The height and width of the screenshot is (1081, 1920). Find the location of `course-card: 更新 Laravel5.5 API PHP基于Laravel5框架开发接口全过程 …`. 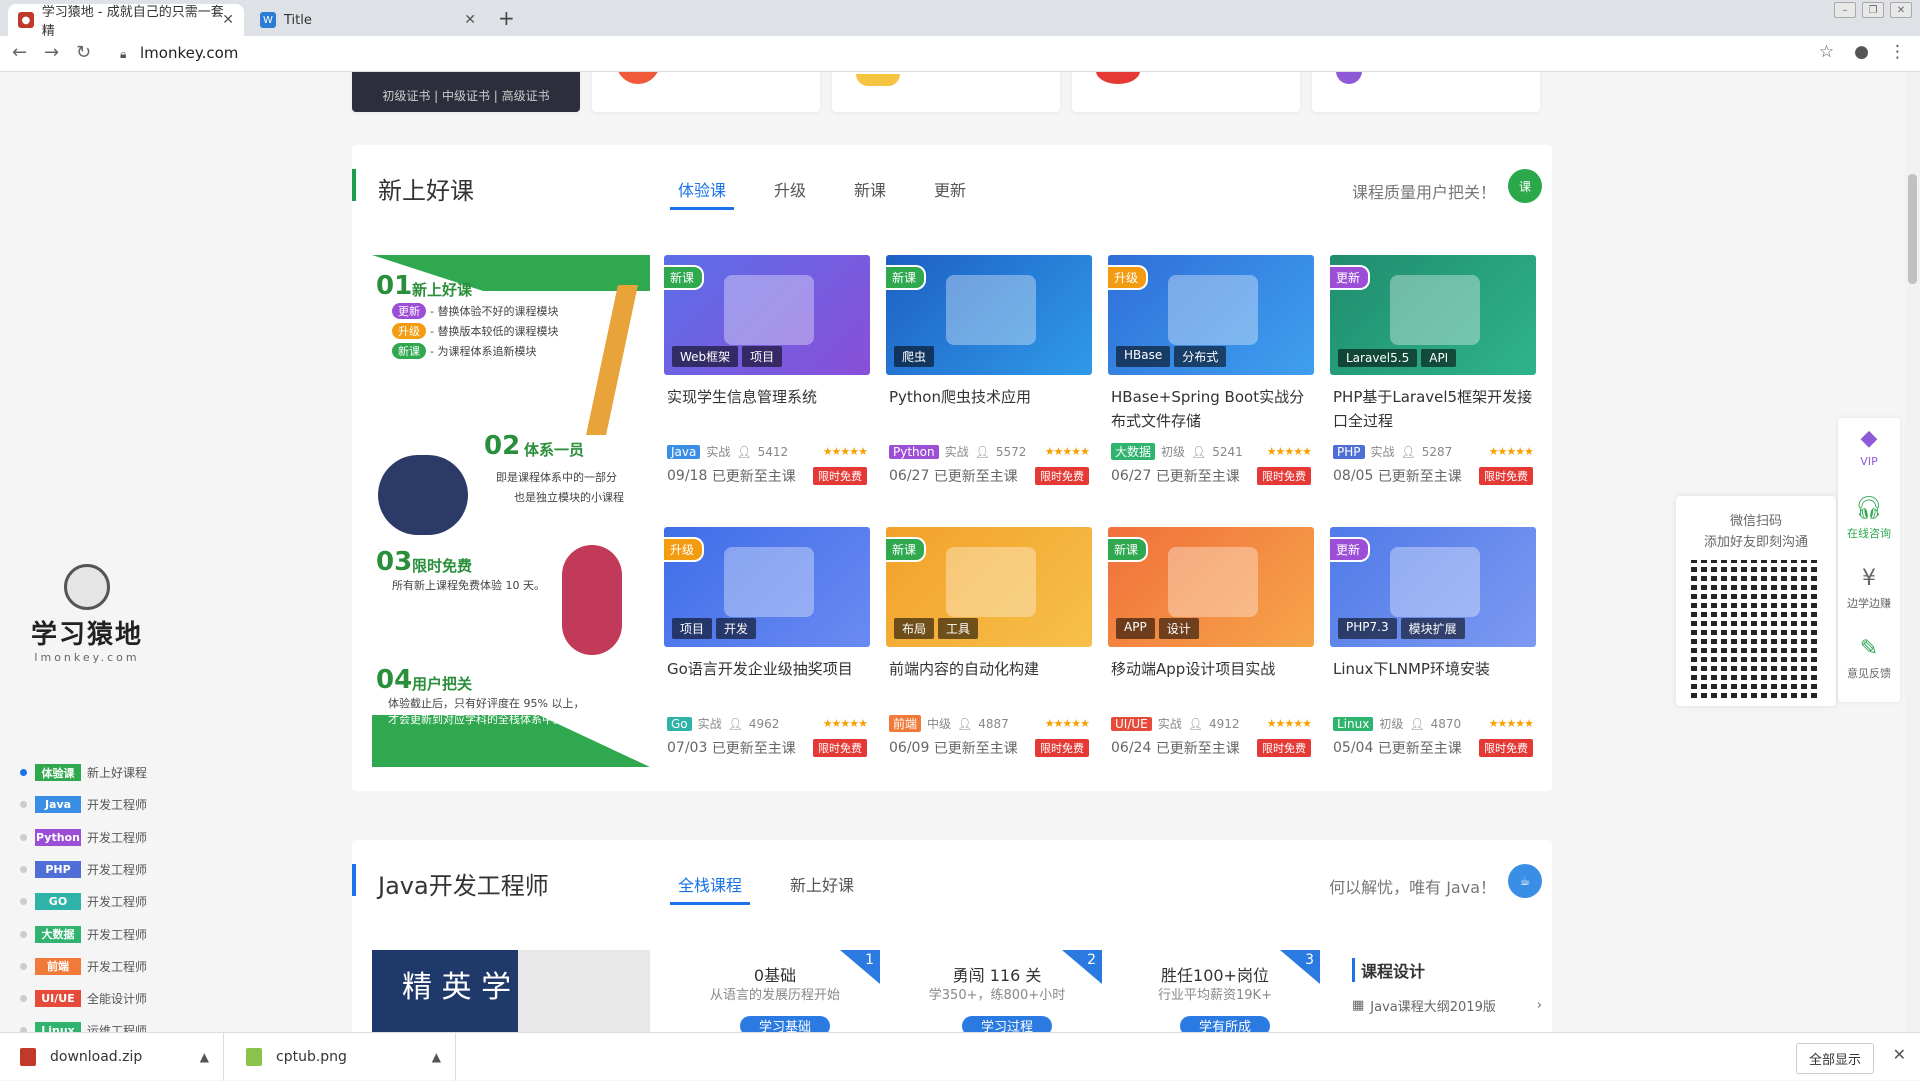

course-card: 更新 Laravel5.5 API PHP基于Laravel5框架开发接口全过程 … is located at coordinates (1433, 375).